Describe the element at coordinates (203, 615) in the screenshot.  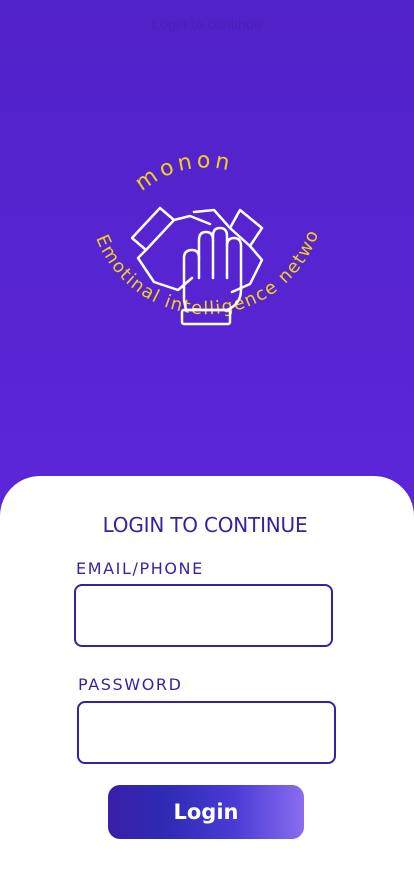
I see `email-phone-input` at that location.